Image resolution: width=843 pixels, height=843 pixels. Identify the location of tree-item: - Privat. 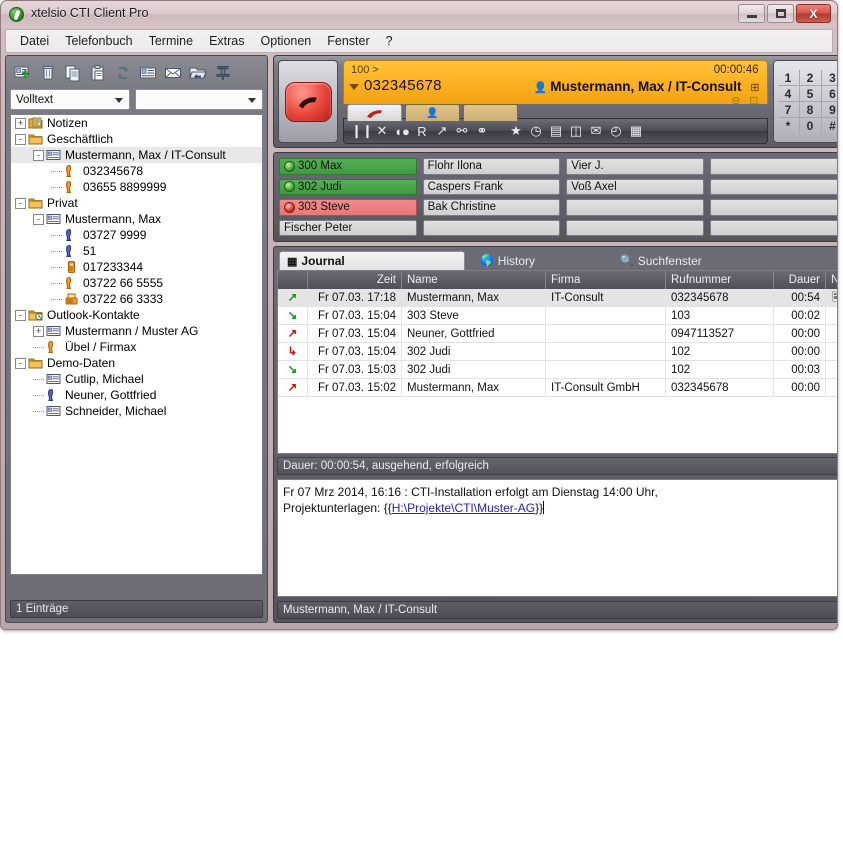
(136, 203).